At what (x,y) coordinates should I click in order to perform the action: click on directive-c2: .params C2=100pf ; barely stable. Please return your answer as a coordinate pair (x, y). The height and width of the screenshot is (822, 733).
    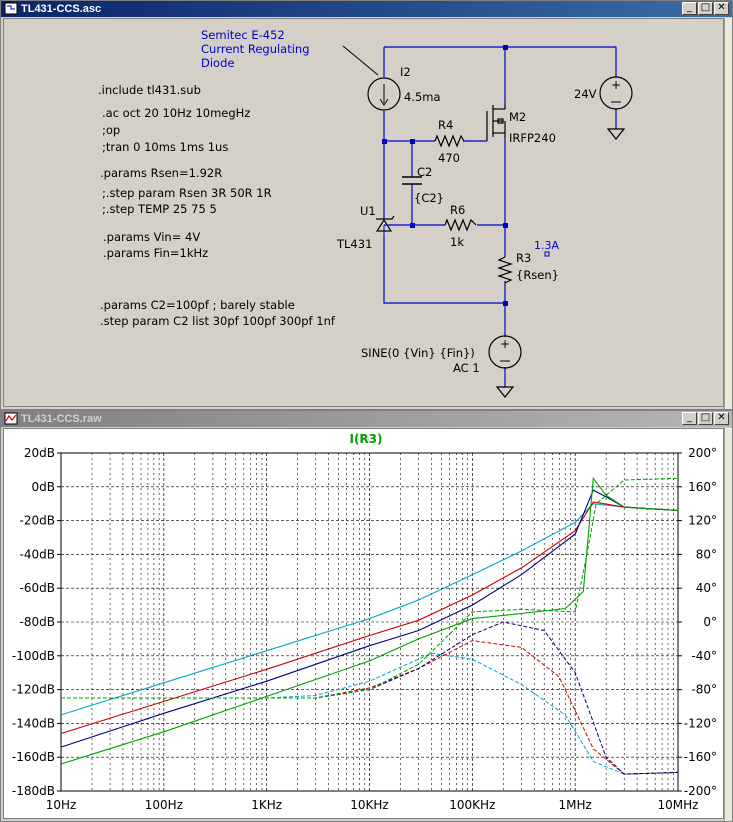
    Looking at the image, I should click on (197, 305).